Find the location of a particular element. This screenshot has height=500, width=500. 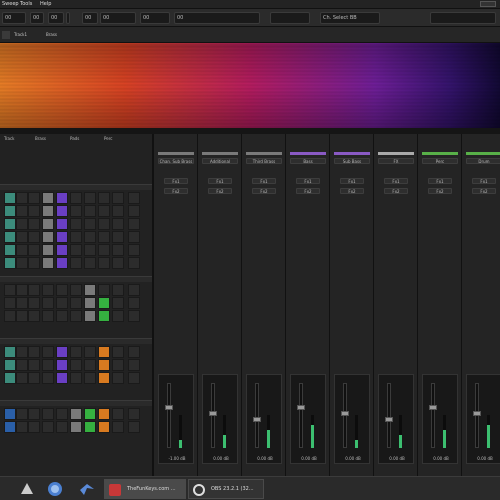

transport-field is located at coordinates (290, 18).